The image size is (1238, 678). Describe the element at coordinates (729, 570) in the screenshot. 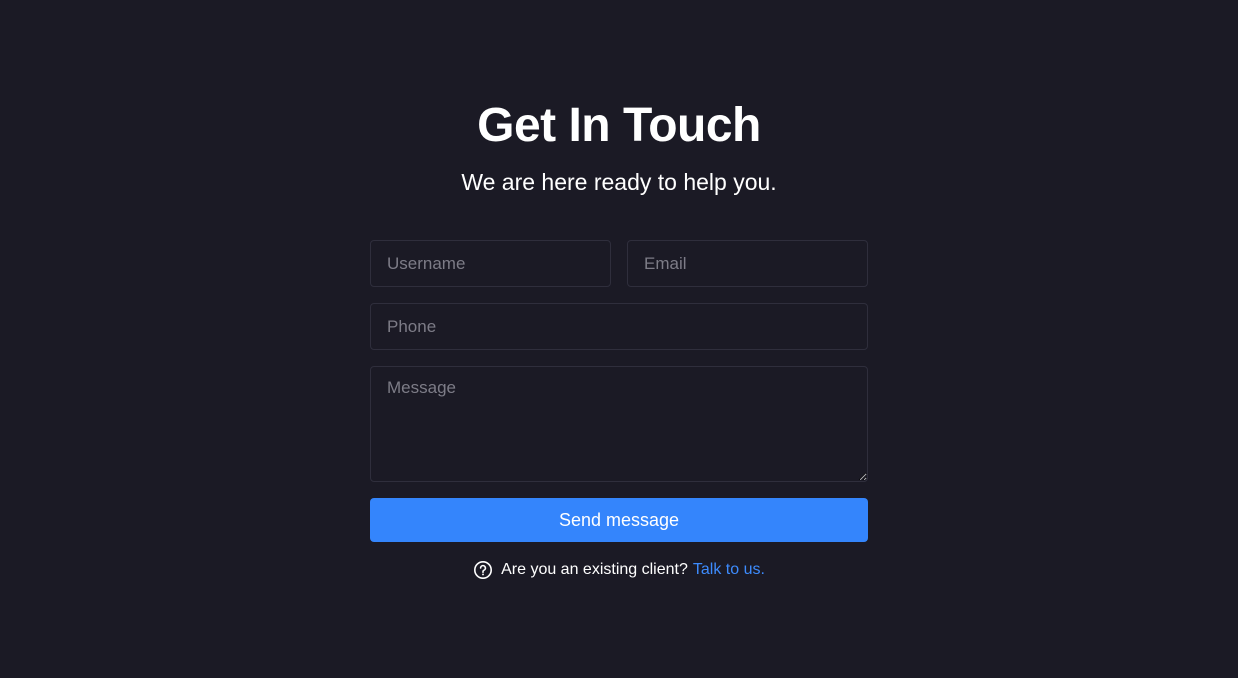

I see `talk-to-us-link: Talk to us.` at that location.